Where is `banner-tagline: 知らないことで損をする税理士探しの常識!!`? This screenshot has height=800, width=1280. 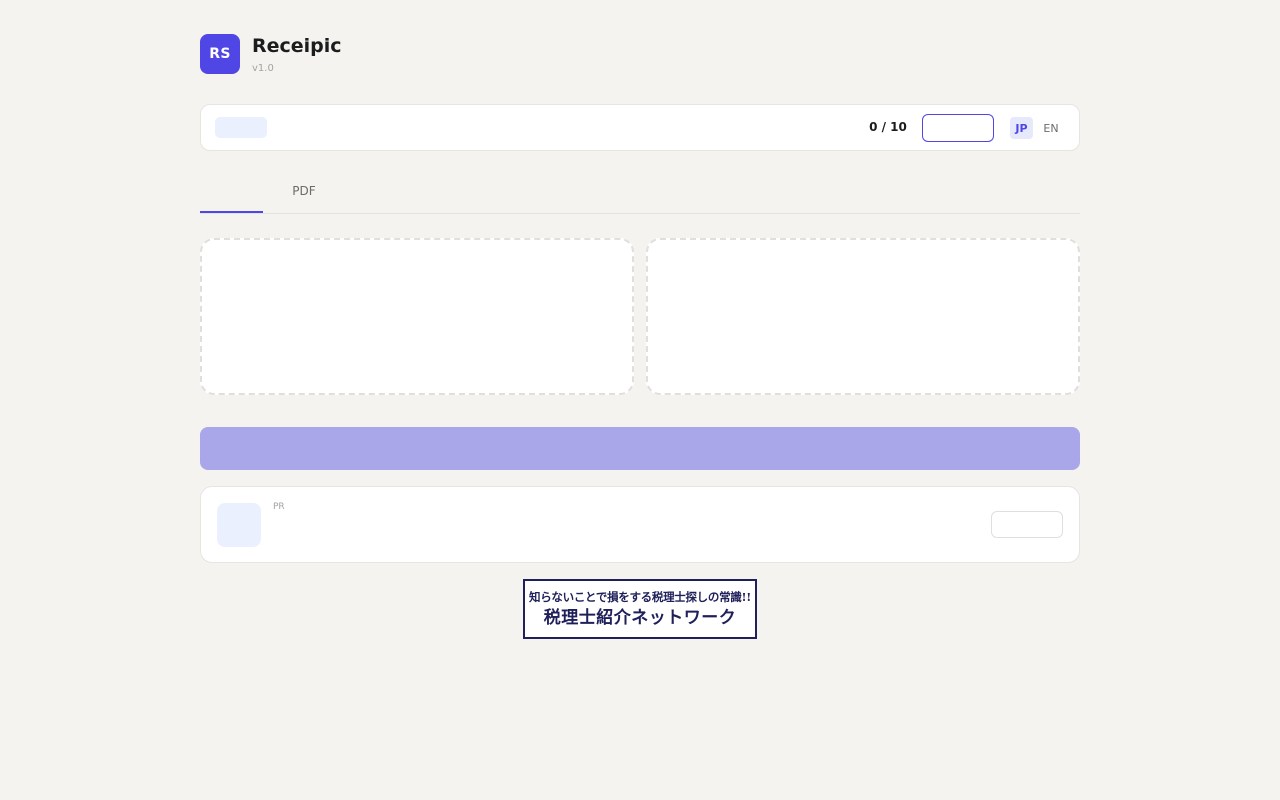 banner-tagline: 知らないことで損をする税理士探しの常識!! is located at coordinates (640, 596).